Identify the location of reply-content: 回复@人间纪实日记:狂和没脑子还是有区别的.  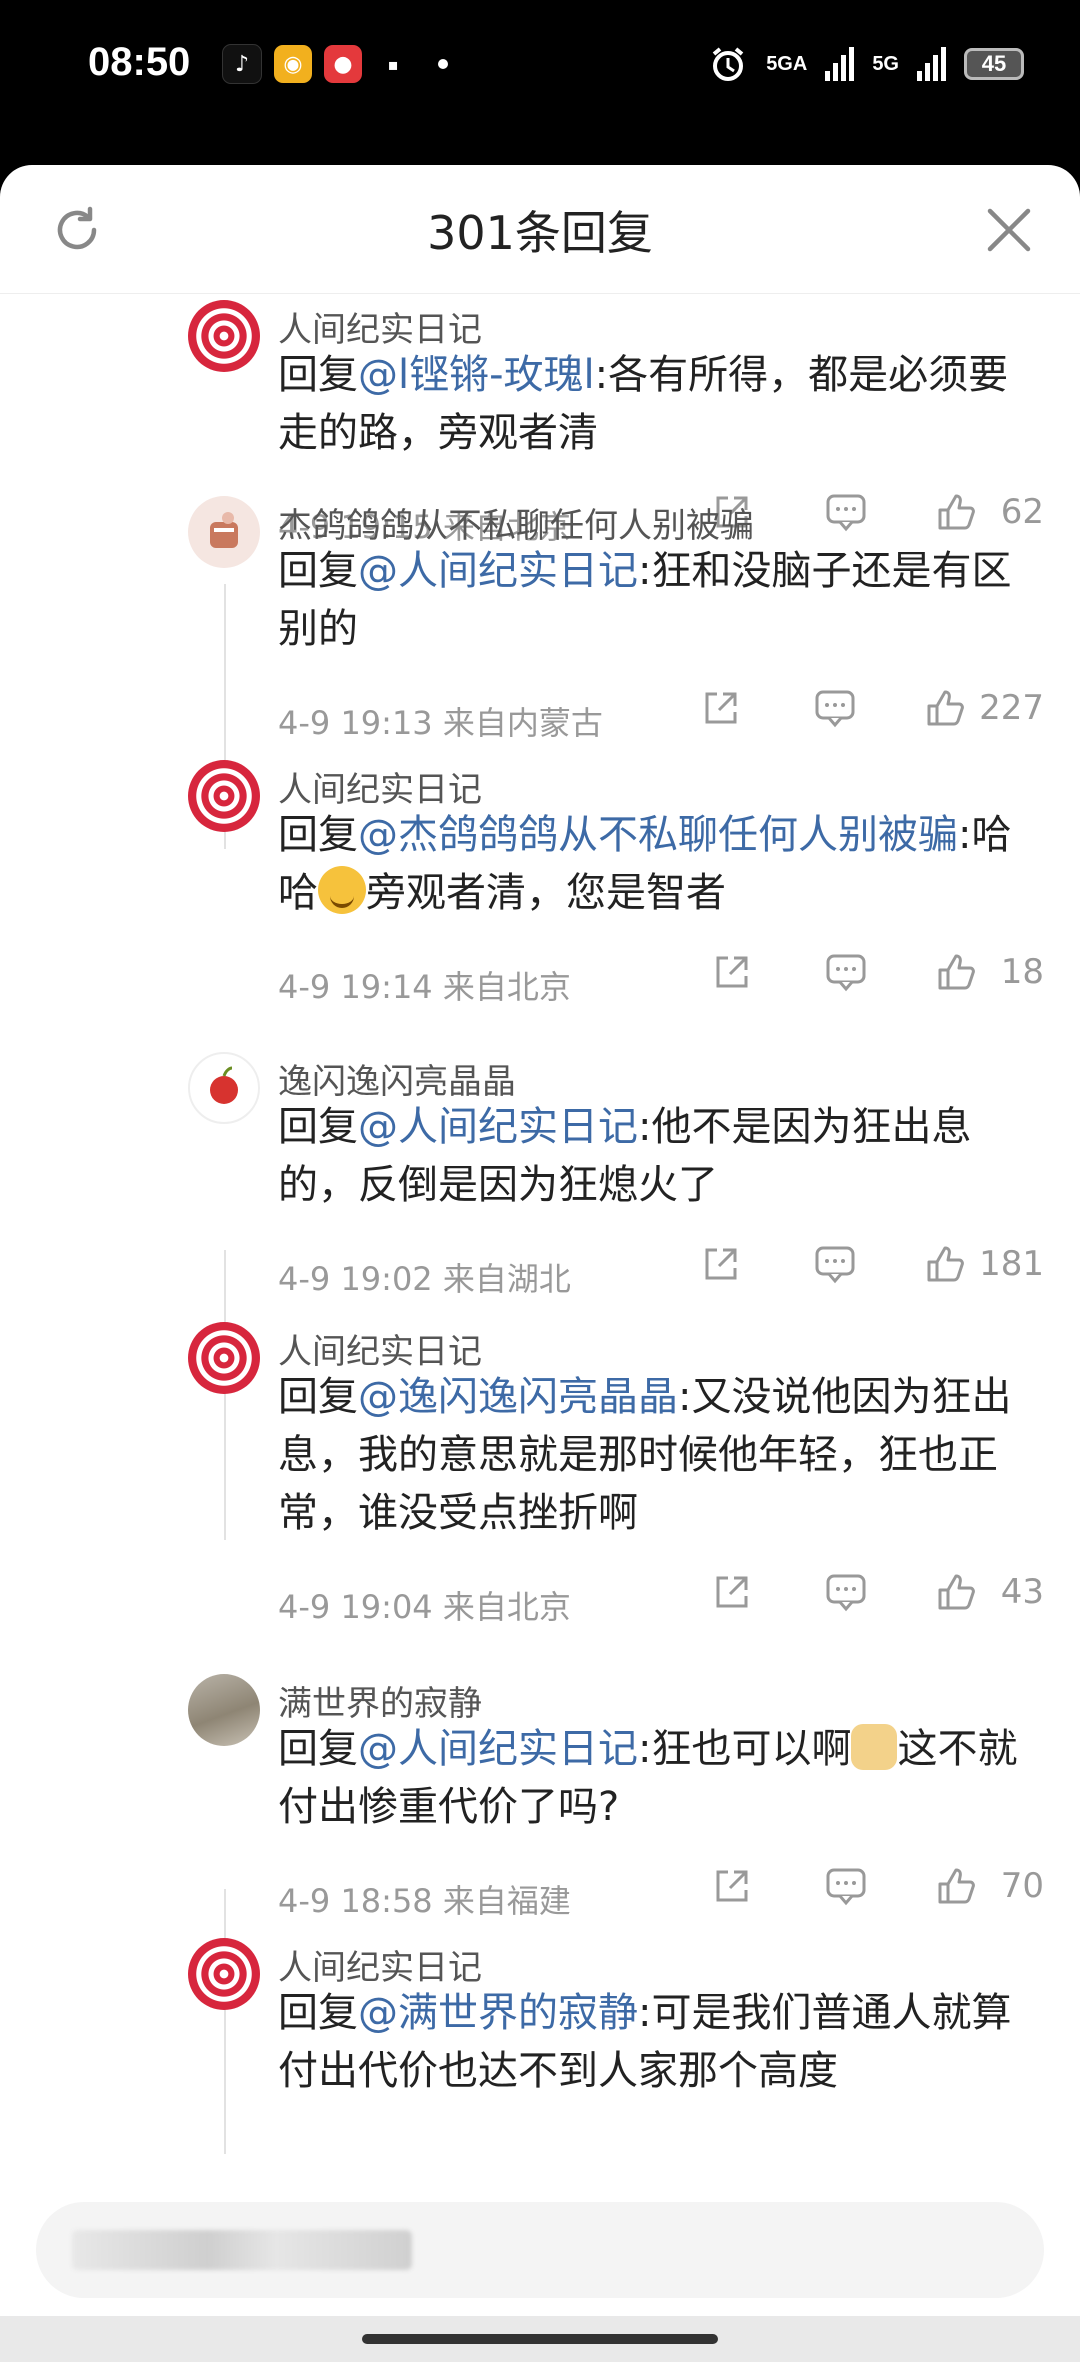
(658, 600).